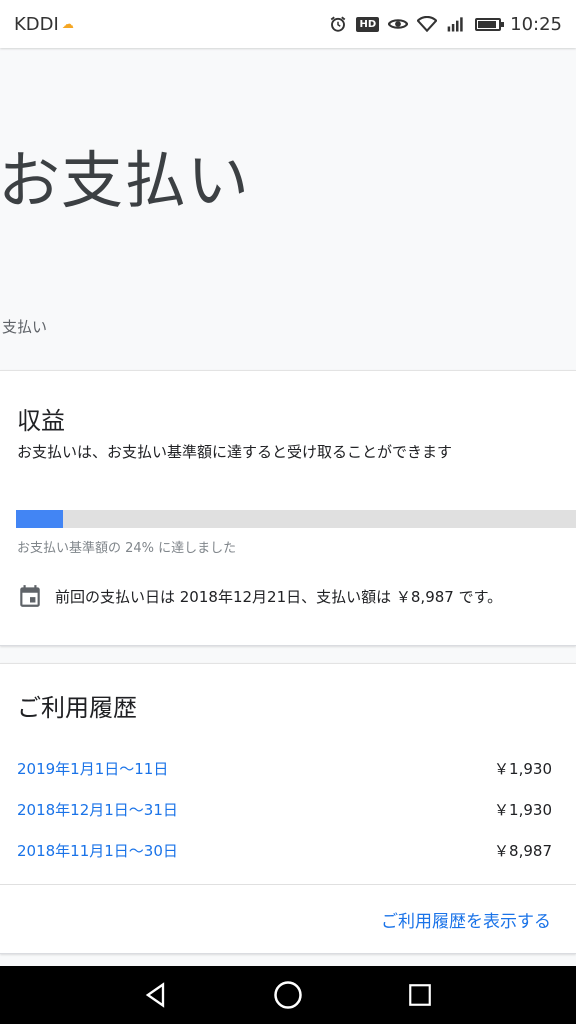  I want to click on view-history-link: ご利用履歴を表示する, so click(466, 919).